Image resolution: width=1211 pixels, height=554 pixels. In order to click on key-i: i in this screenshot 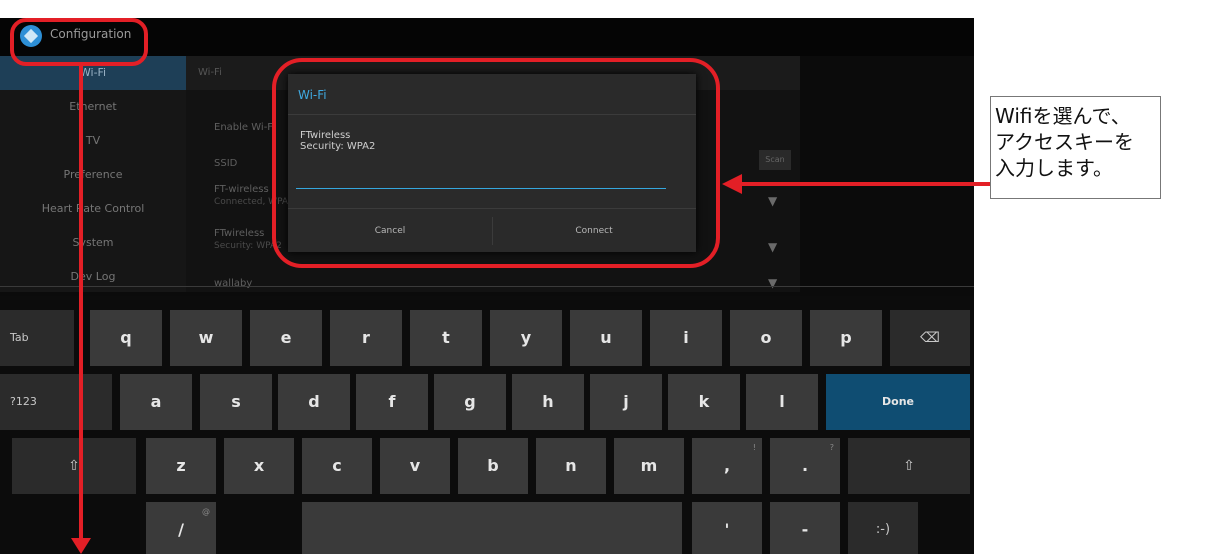, I will do `click(686, 338)`.